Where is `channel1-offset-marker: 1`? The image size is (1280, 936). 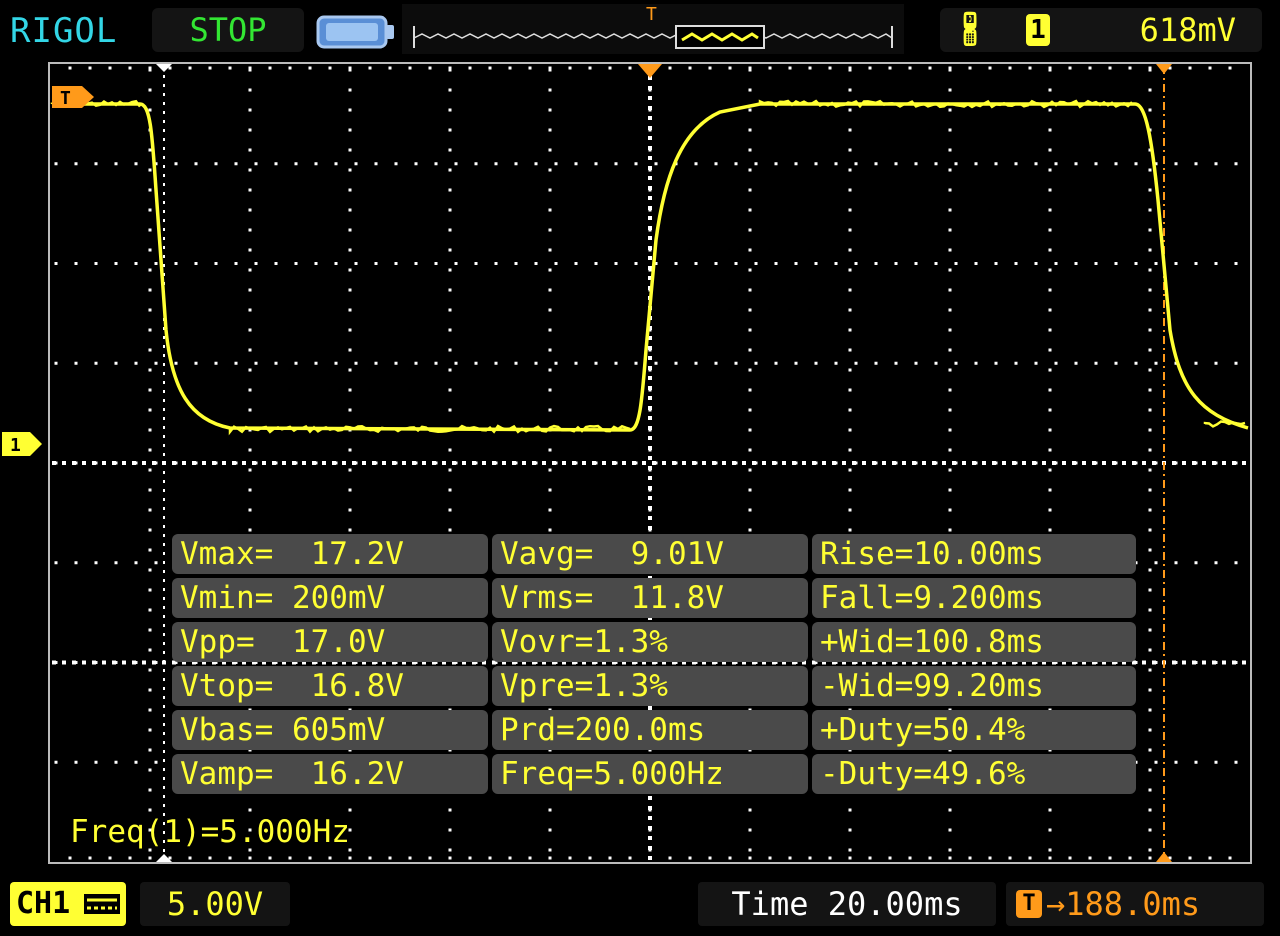
channel1-offset-marker: 1 is located at coordinates (23, 444).